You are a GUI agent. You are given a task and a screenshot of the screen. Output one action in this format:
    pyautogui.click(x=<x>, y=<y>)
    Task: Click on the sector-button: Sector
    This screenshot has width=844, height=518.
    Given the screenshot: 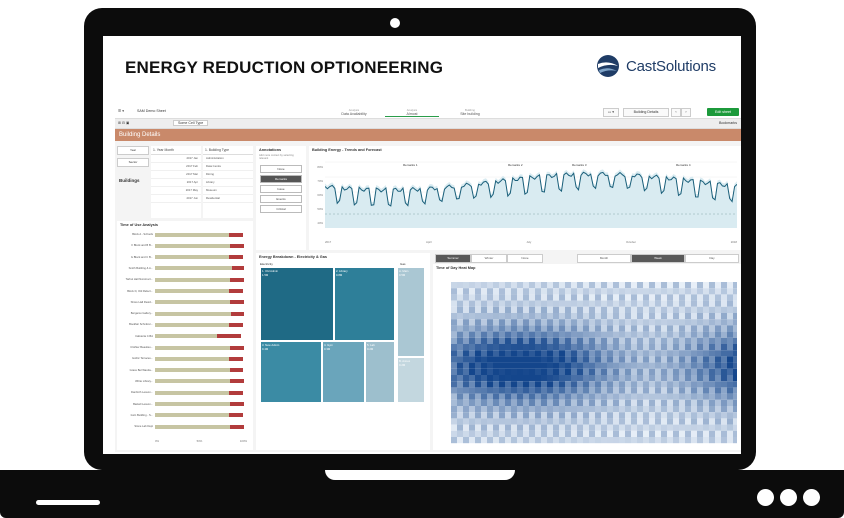 What is the action you would take?
    pyautogui.click(x=133, y=162)
    